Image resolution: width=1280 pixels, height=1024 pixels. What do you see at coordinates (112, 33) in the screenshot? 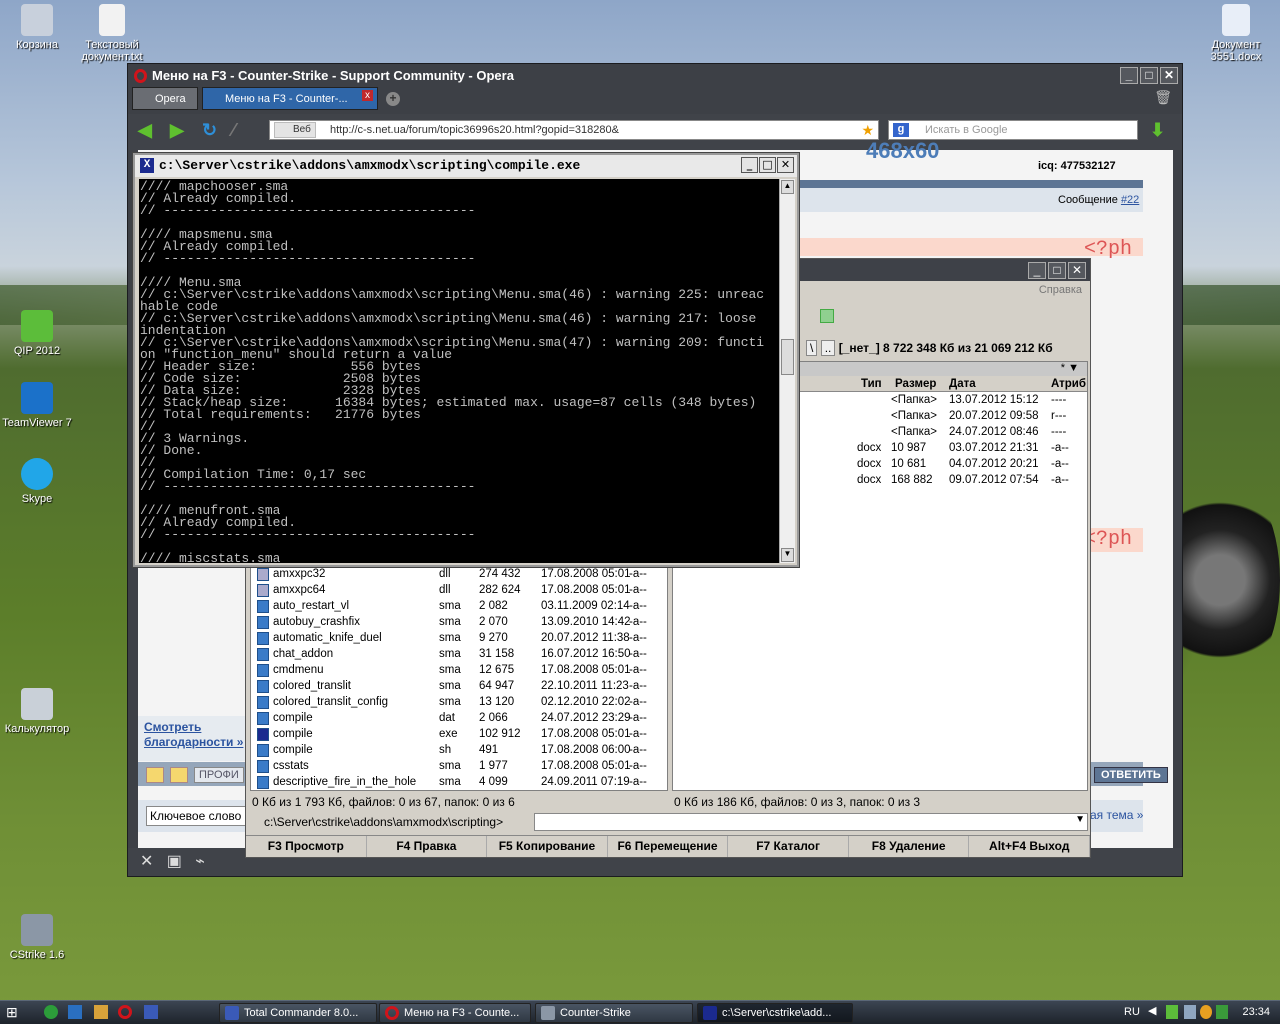
I see `desktop-icon-text-file: Текстовый документ.txt` at bounding box center [112, 33].